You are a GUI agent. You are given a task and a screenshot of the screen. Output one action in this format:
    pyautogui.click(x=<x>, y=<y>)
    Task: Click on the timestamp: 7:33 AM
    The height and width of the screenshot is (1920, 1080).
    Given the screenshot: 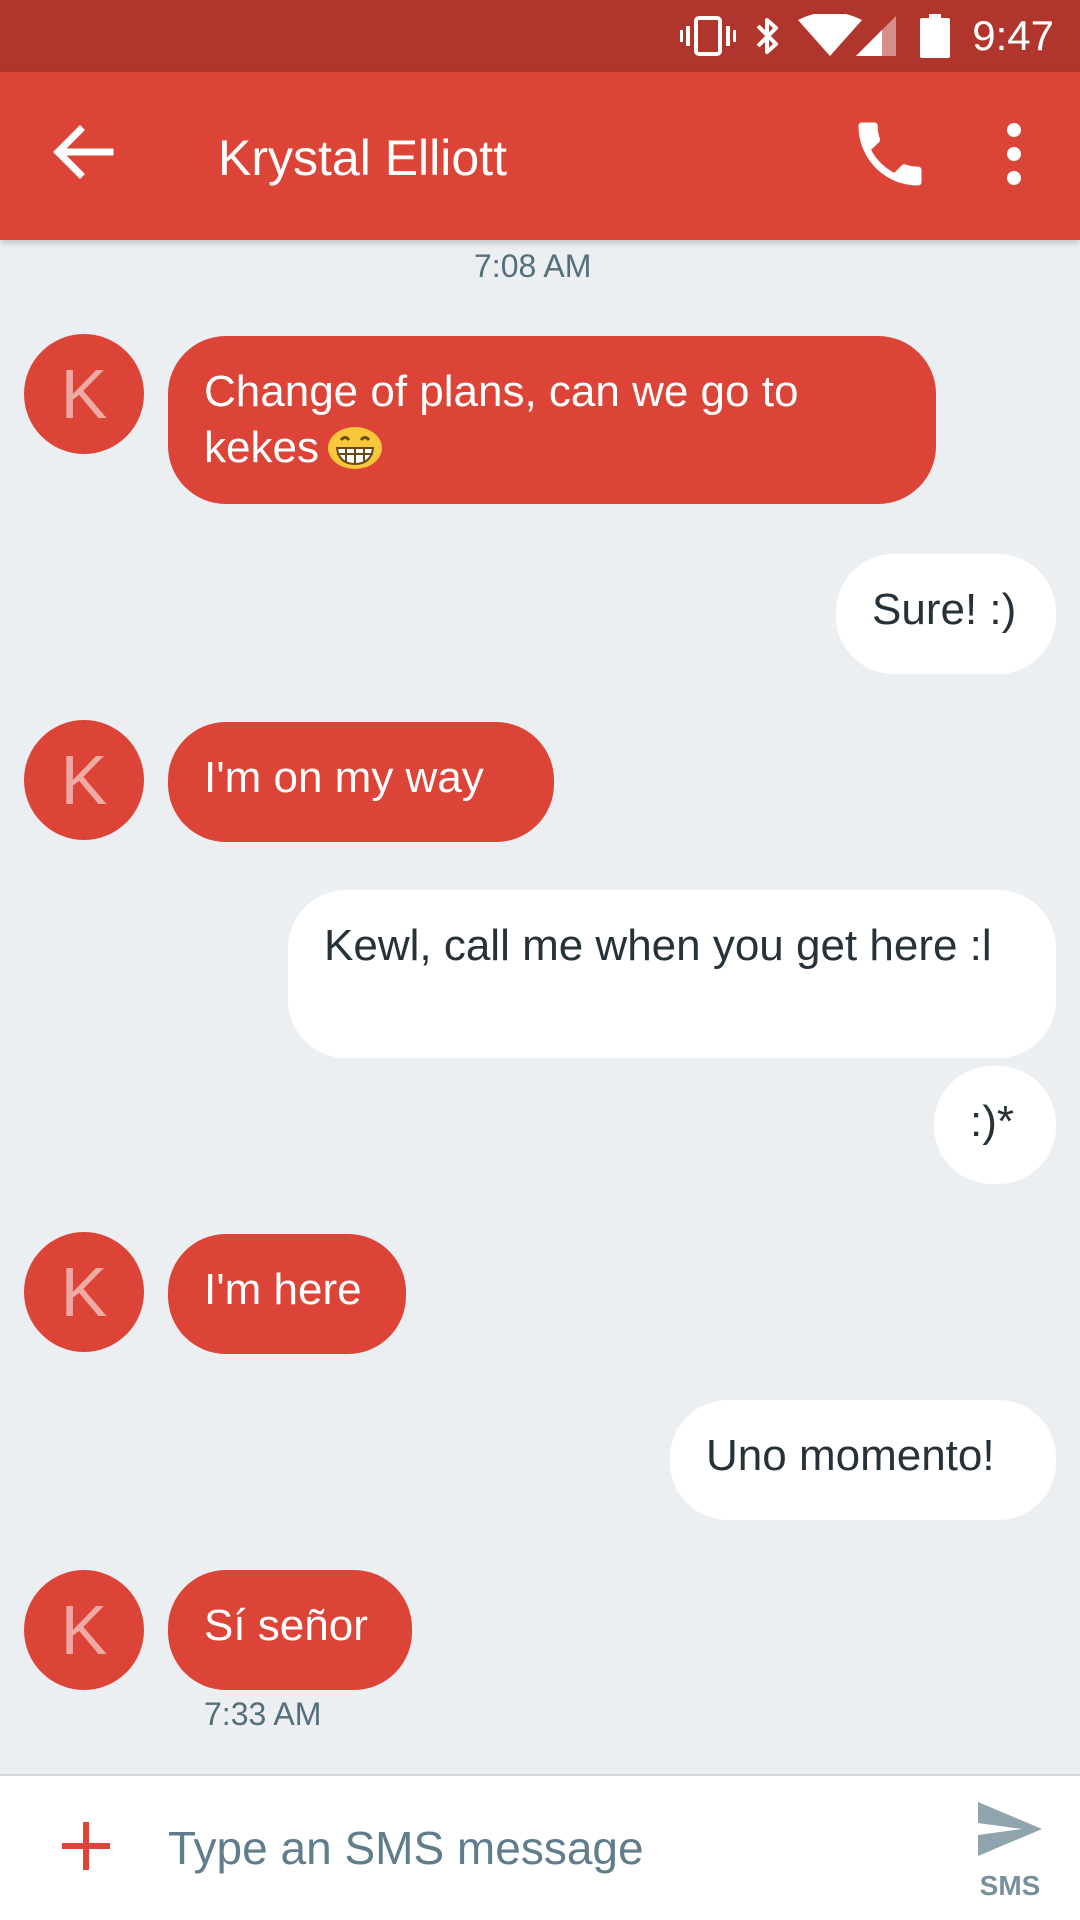 What is the action you would take?
    pyautogui.click(x=263, y=1714)
    